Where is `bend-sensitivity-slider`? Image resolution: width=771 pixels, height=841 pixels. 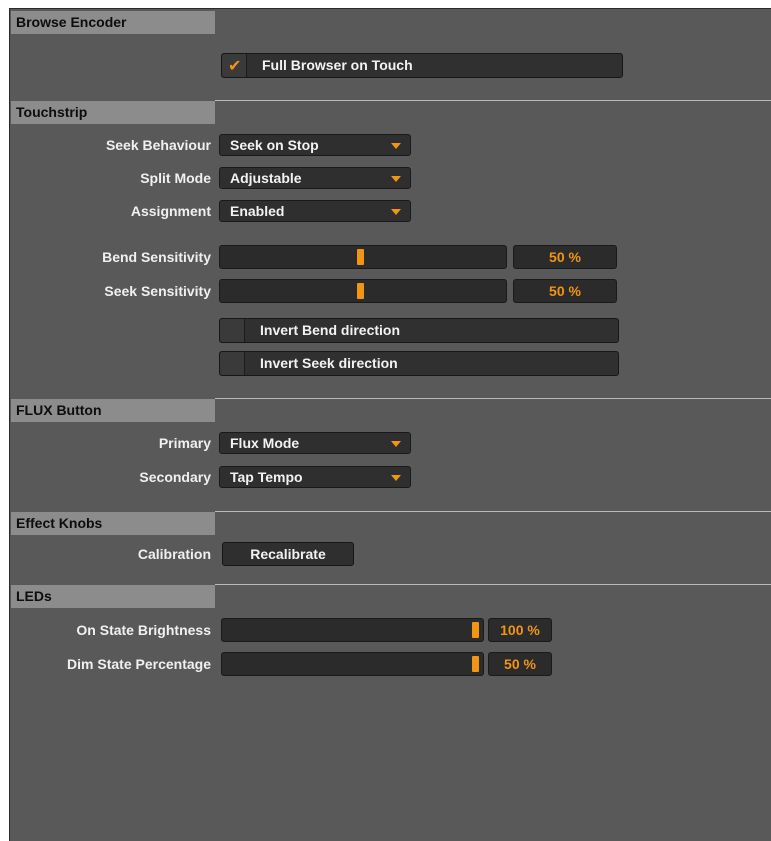
bend-sensitivity-slider is located at coordinates (363, 257).